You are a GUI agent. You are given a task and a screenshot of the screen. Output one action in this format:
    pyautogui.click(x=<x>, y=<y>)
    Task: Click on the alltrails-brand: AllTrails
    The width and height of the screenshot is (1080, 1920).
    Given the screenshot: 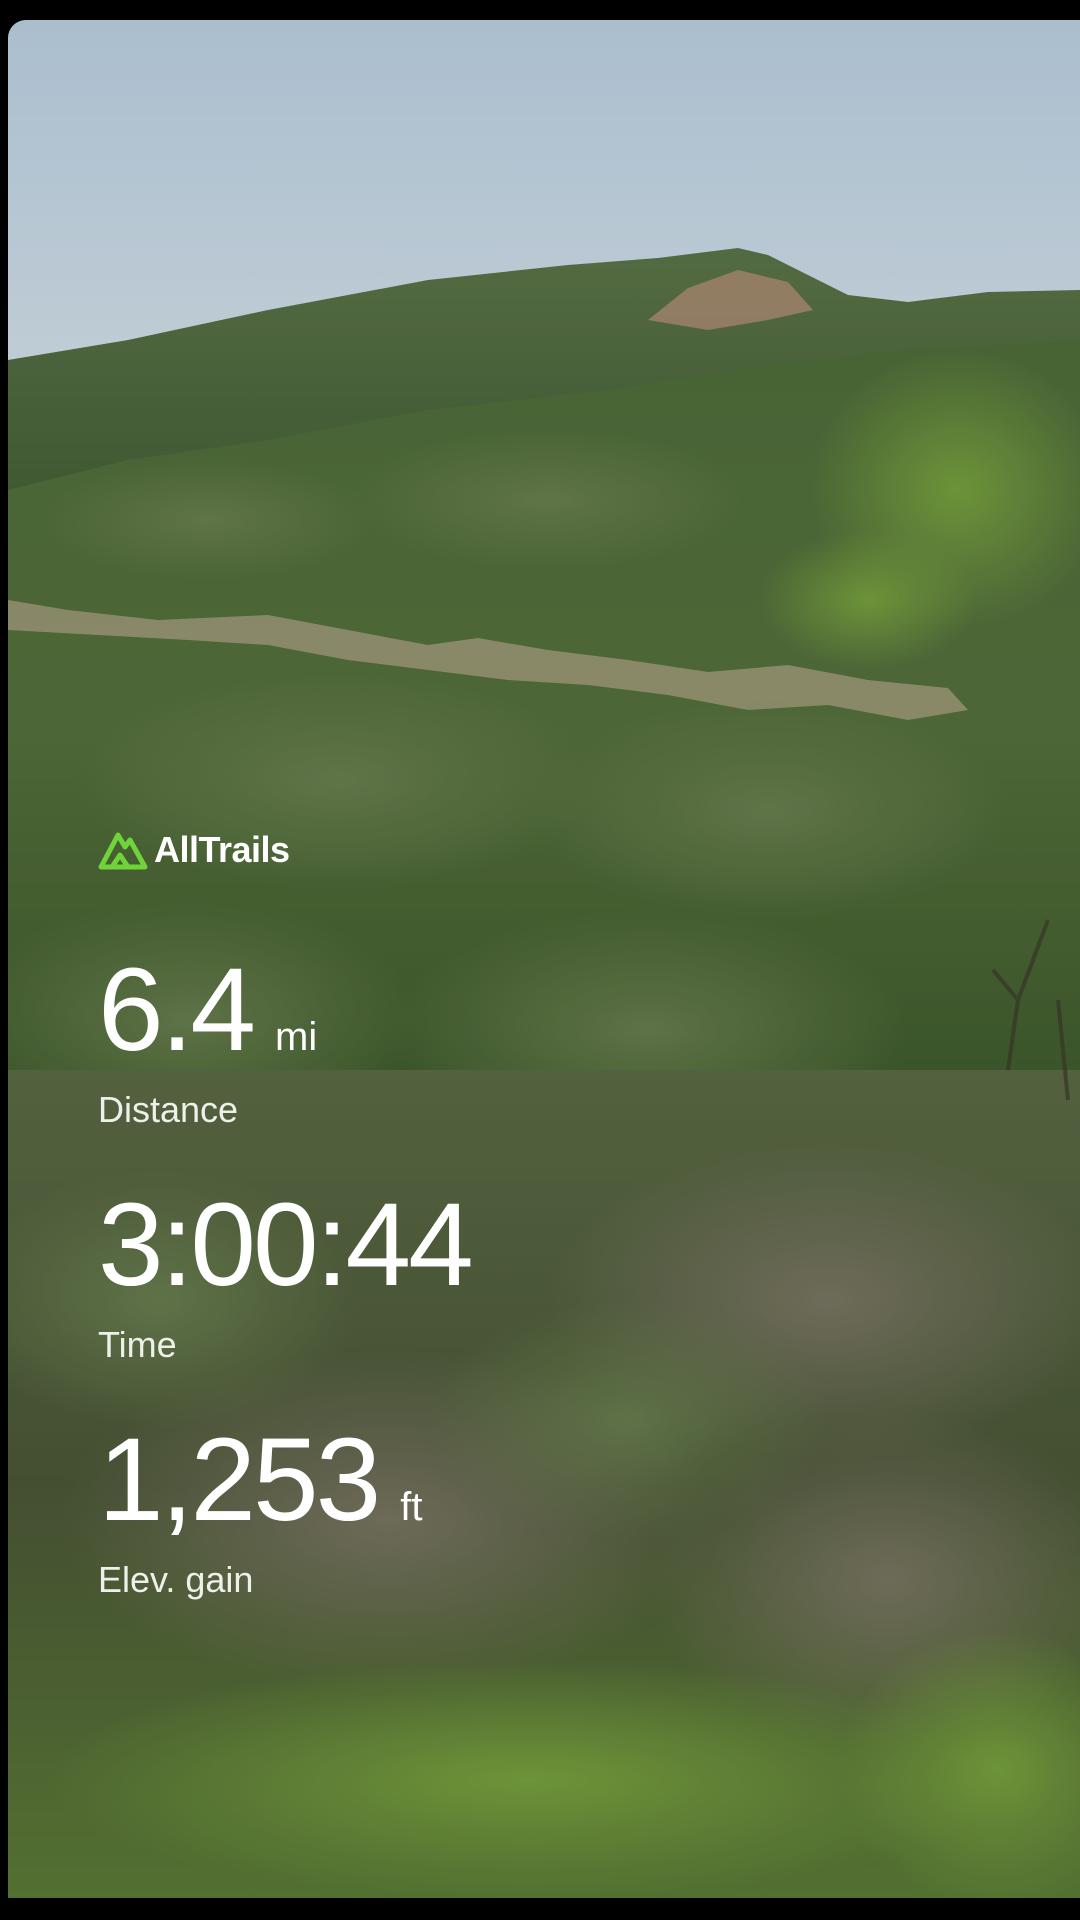 What is the action you would take?
    pyautogui.click(x=194, y=850)
    